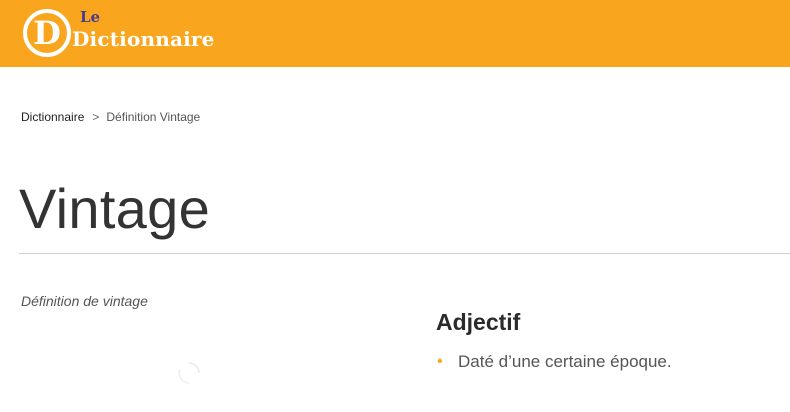  Describe the element at coordinates (52, 117) in the screenshot. I see `breadcrumb-home-link: Dictionnaire` at that location.